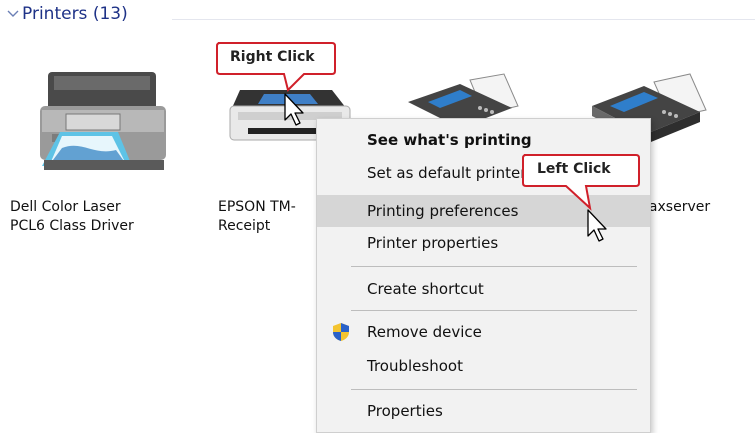 The width and height of the screenshot is (755, 433). Describe the element at coordinates (379, 15) in the screenshot. I see `printers-group-header: Printers (13)` at that location.